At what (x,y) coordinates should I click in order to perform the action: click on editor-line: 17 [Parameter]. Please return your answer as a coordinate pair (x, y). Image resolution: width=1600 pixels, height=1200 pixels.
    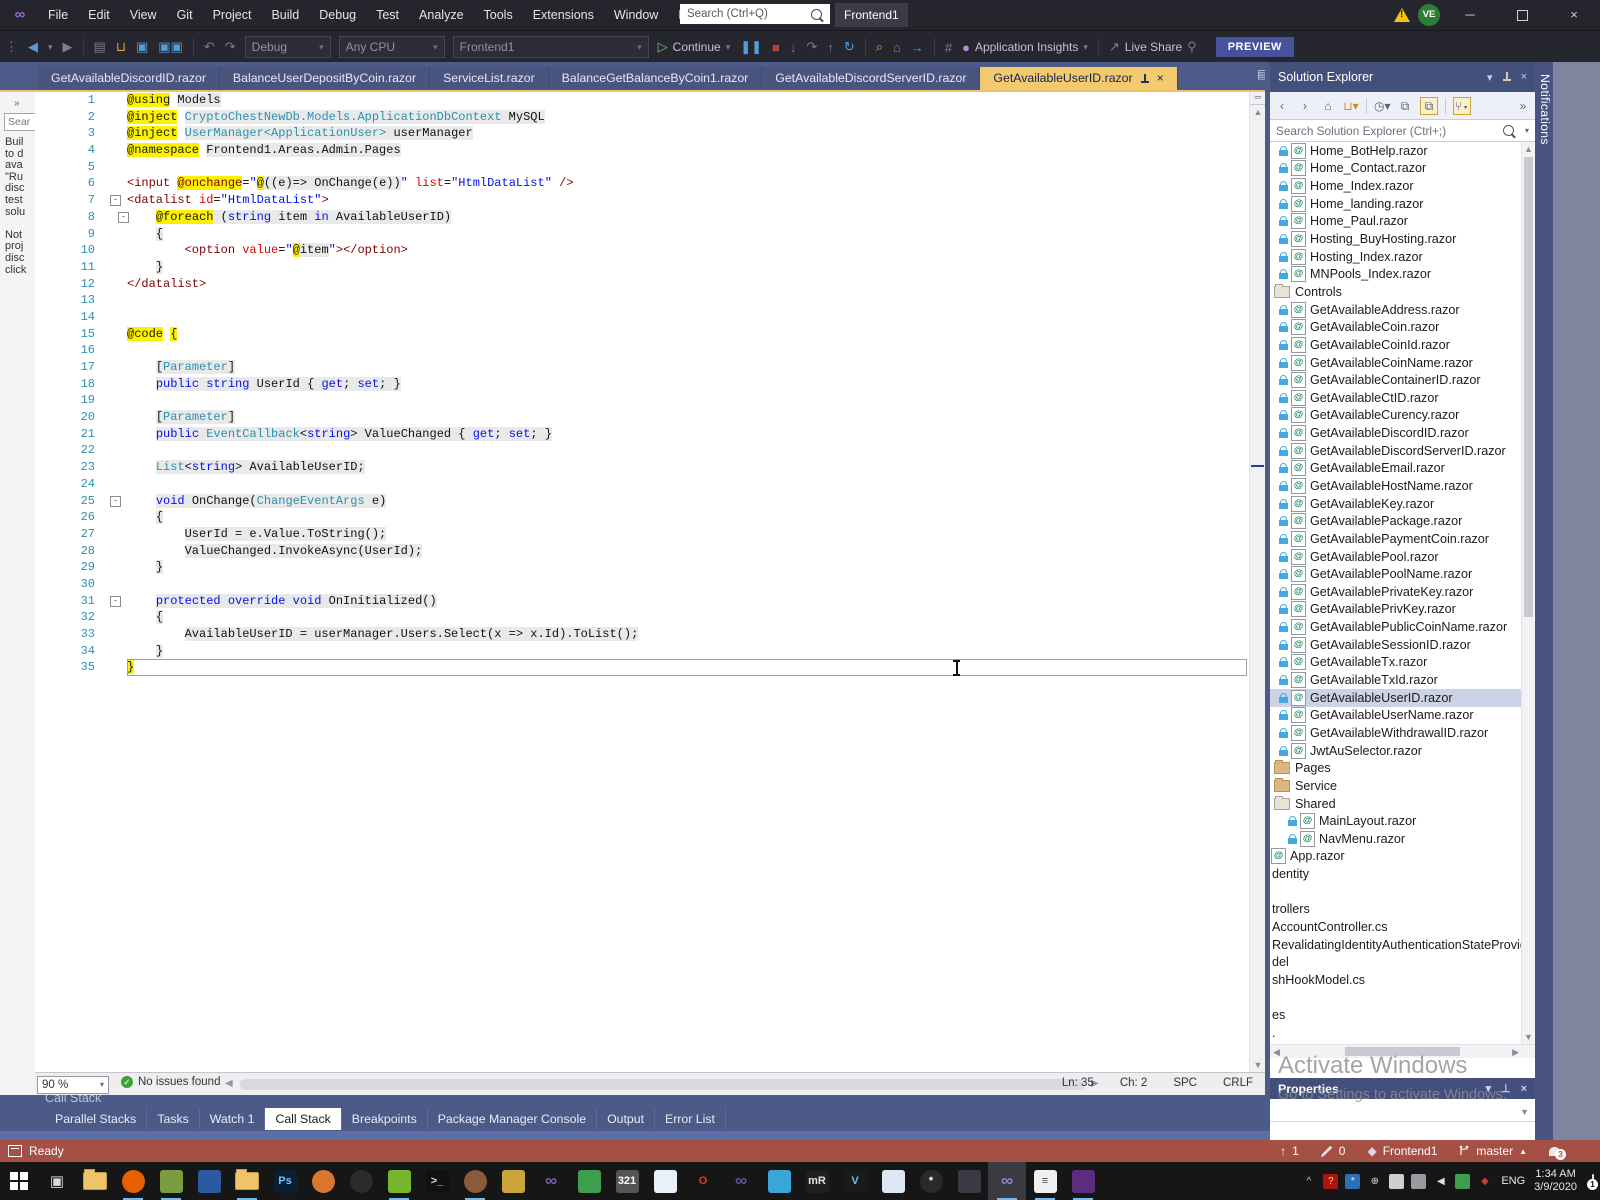
    Looking at the image, I should click on (650, 367).